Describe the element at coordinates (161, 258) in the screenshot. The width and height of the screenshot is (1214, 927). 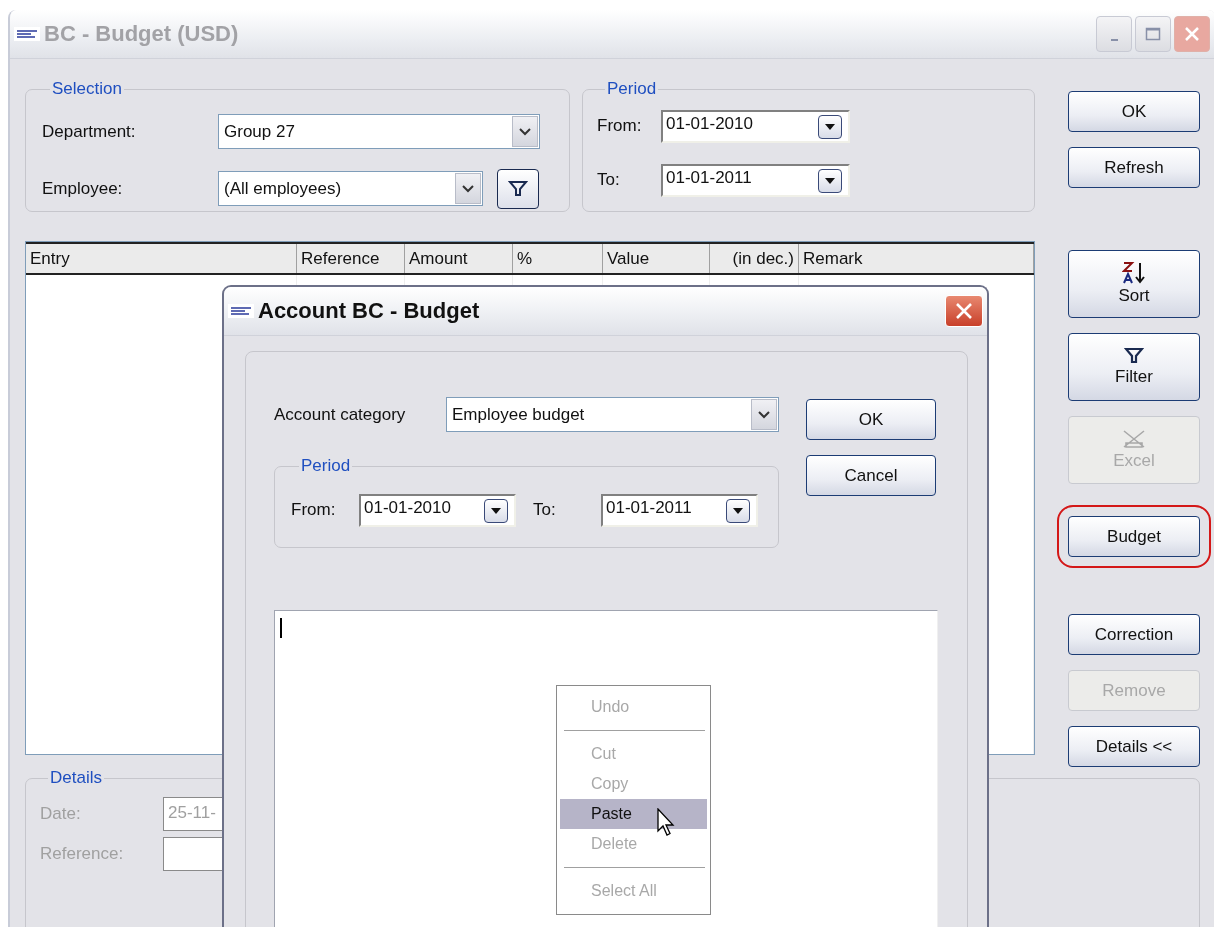
I see `column-header: Entry` at that location.